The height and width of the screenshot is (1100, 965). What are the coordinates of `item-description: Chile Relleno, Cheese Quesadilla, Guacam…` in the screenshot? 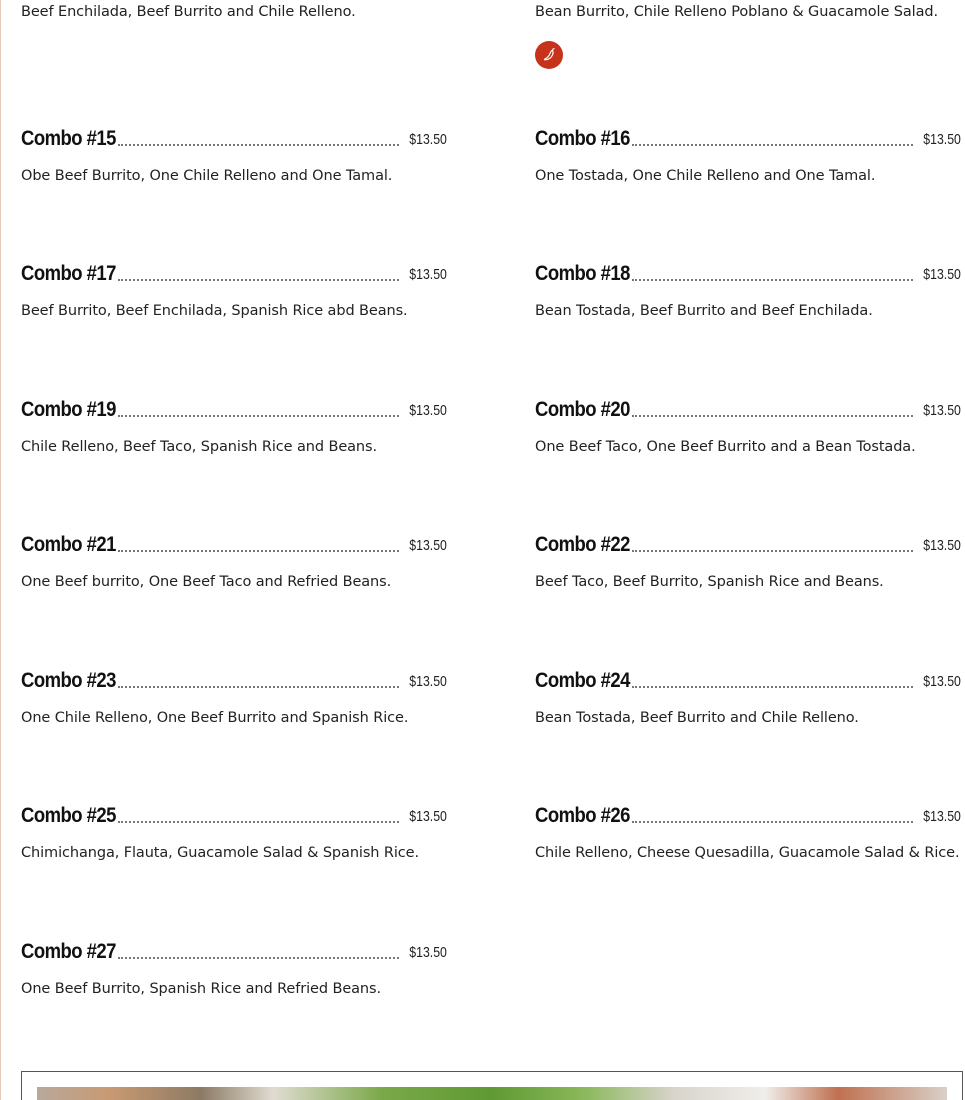 It's located at (747, 853).